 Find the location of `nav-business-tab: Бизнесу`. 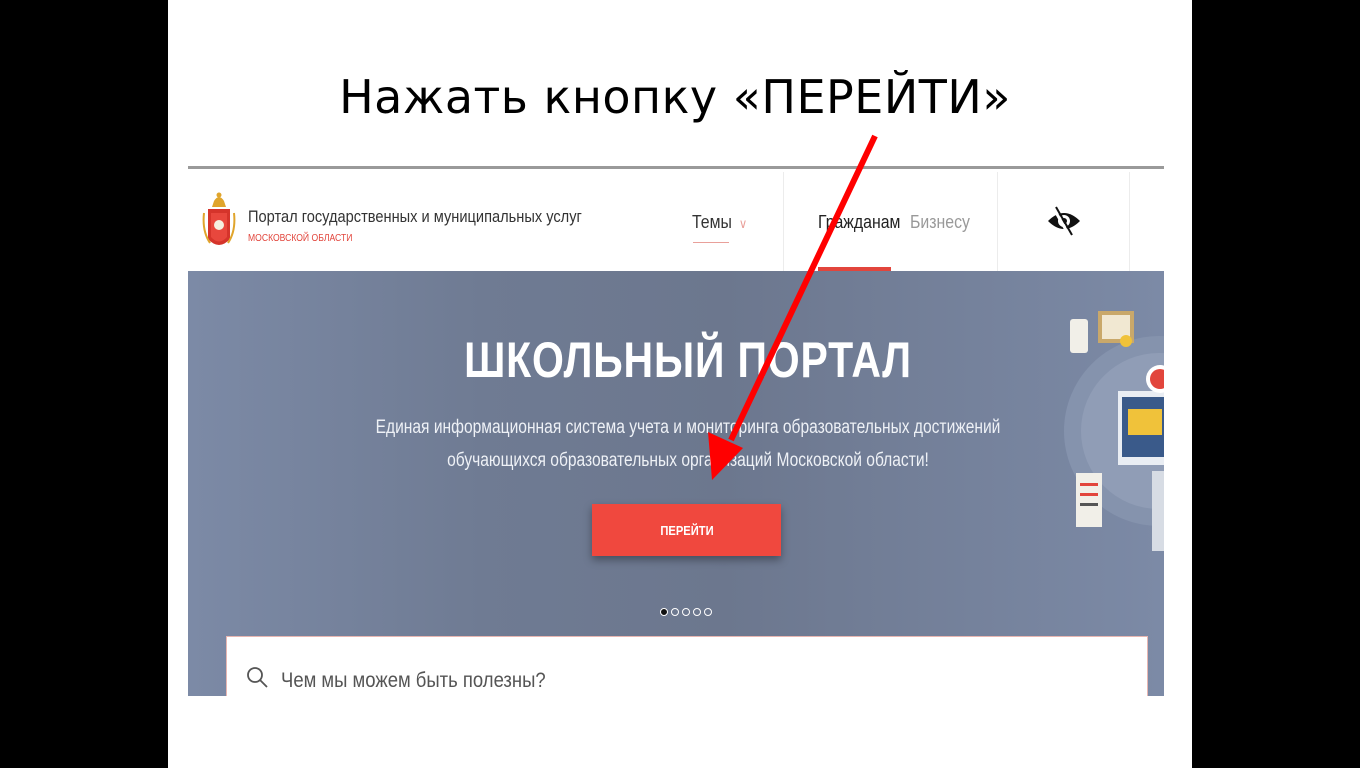

nav-business-tab: Бизнесу is located at coordinates (940, 222).